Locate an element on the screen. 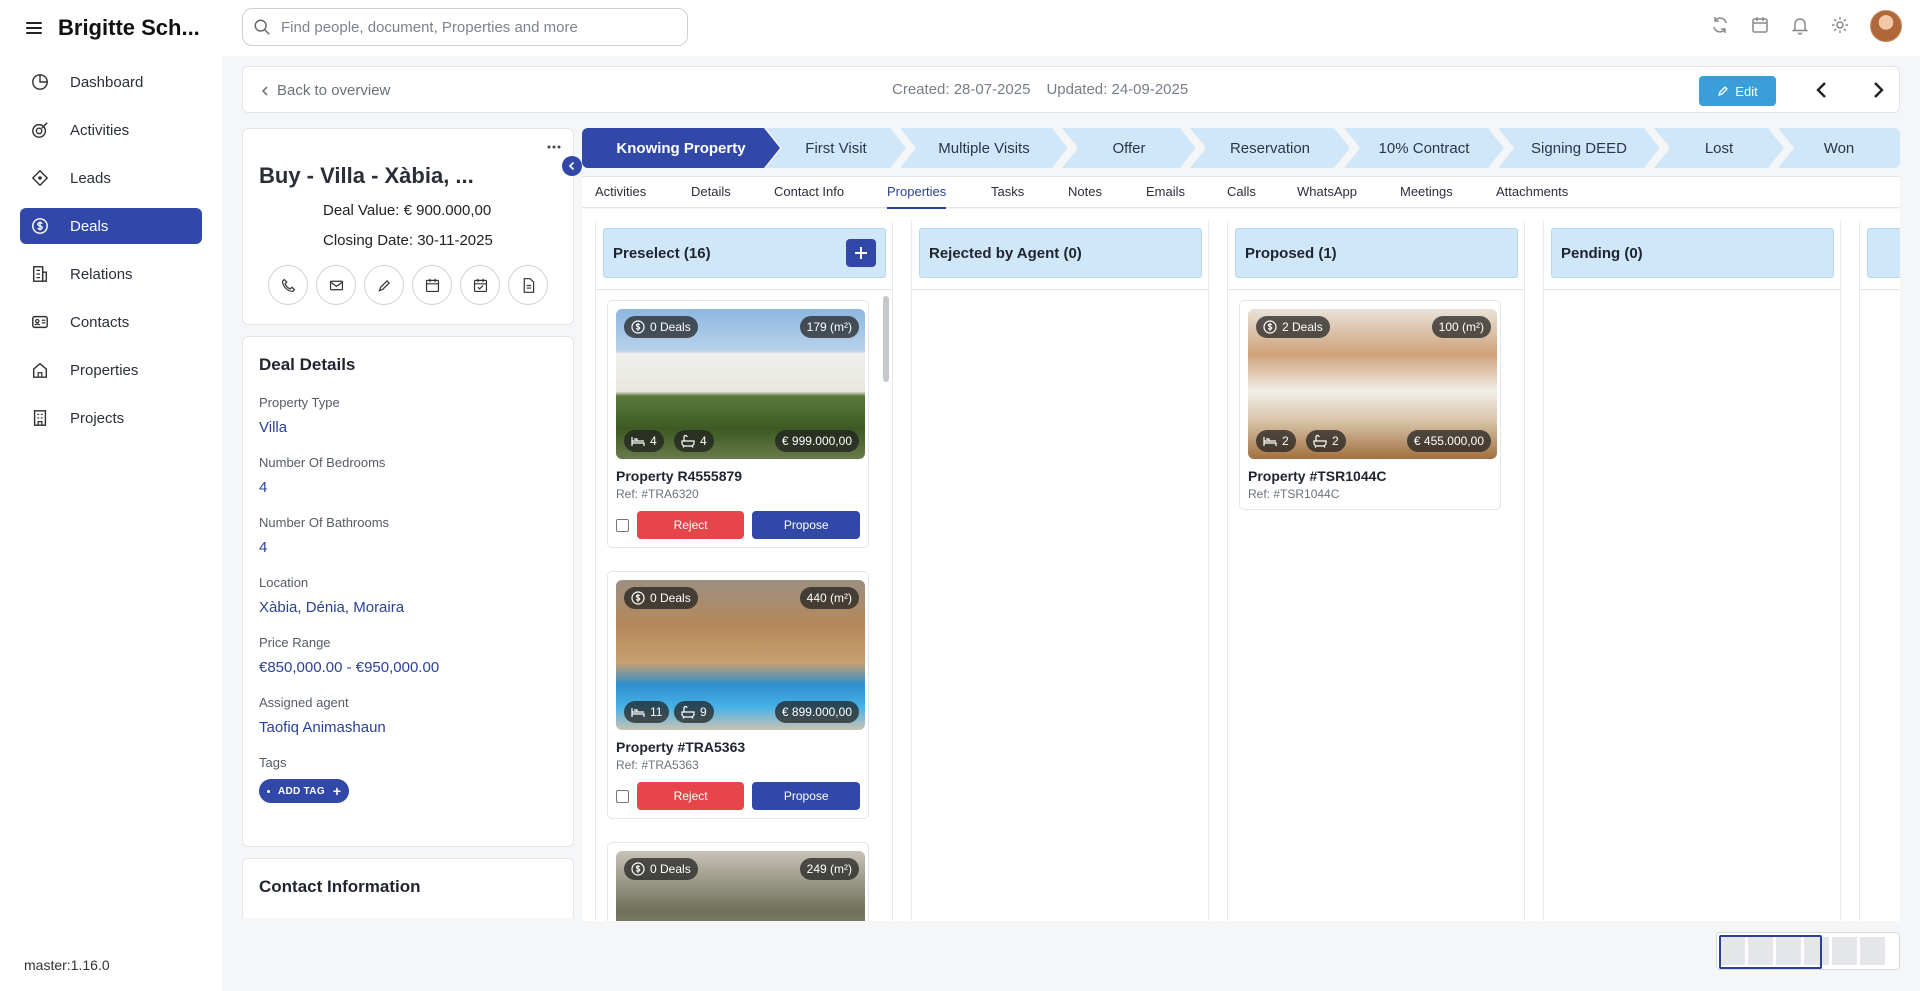 The height and width of the screenshot is (991, 1920). stage-first-visit: First Visit is located at coordinates (836, 148).